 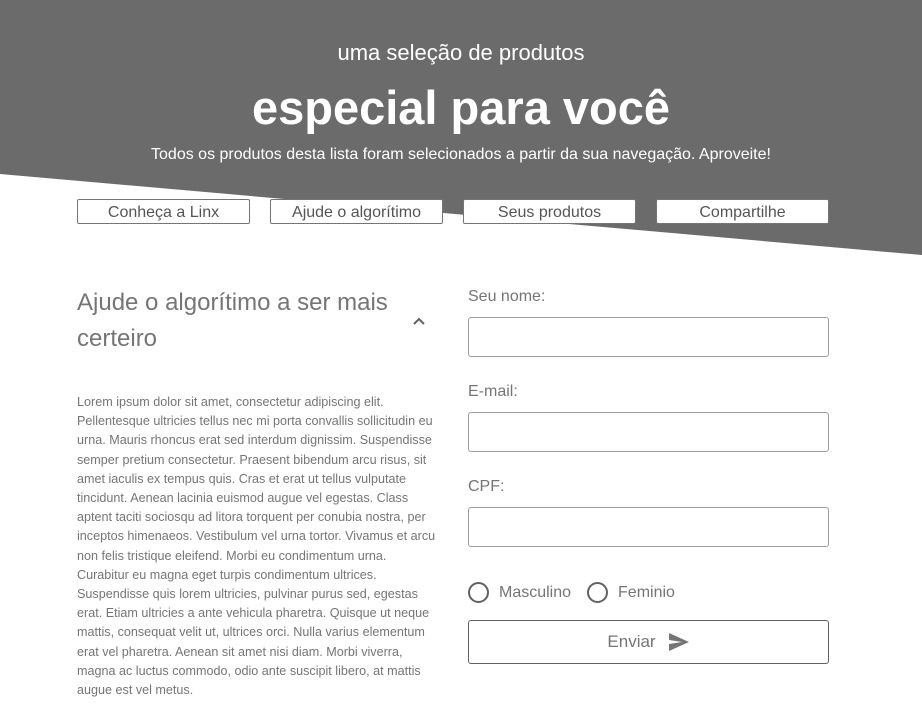 What do you see at coordinates (648, 337) in the screenshot?
I see `name-input` at bounding box center [648, 337].